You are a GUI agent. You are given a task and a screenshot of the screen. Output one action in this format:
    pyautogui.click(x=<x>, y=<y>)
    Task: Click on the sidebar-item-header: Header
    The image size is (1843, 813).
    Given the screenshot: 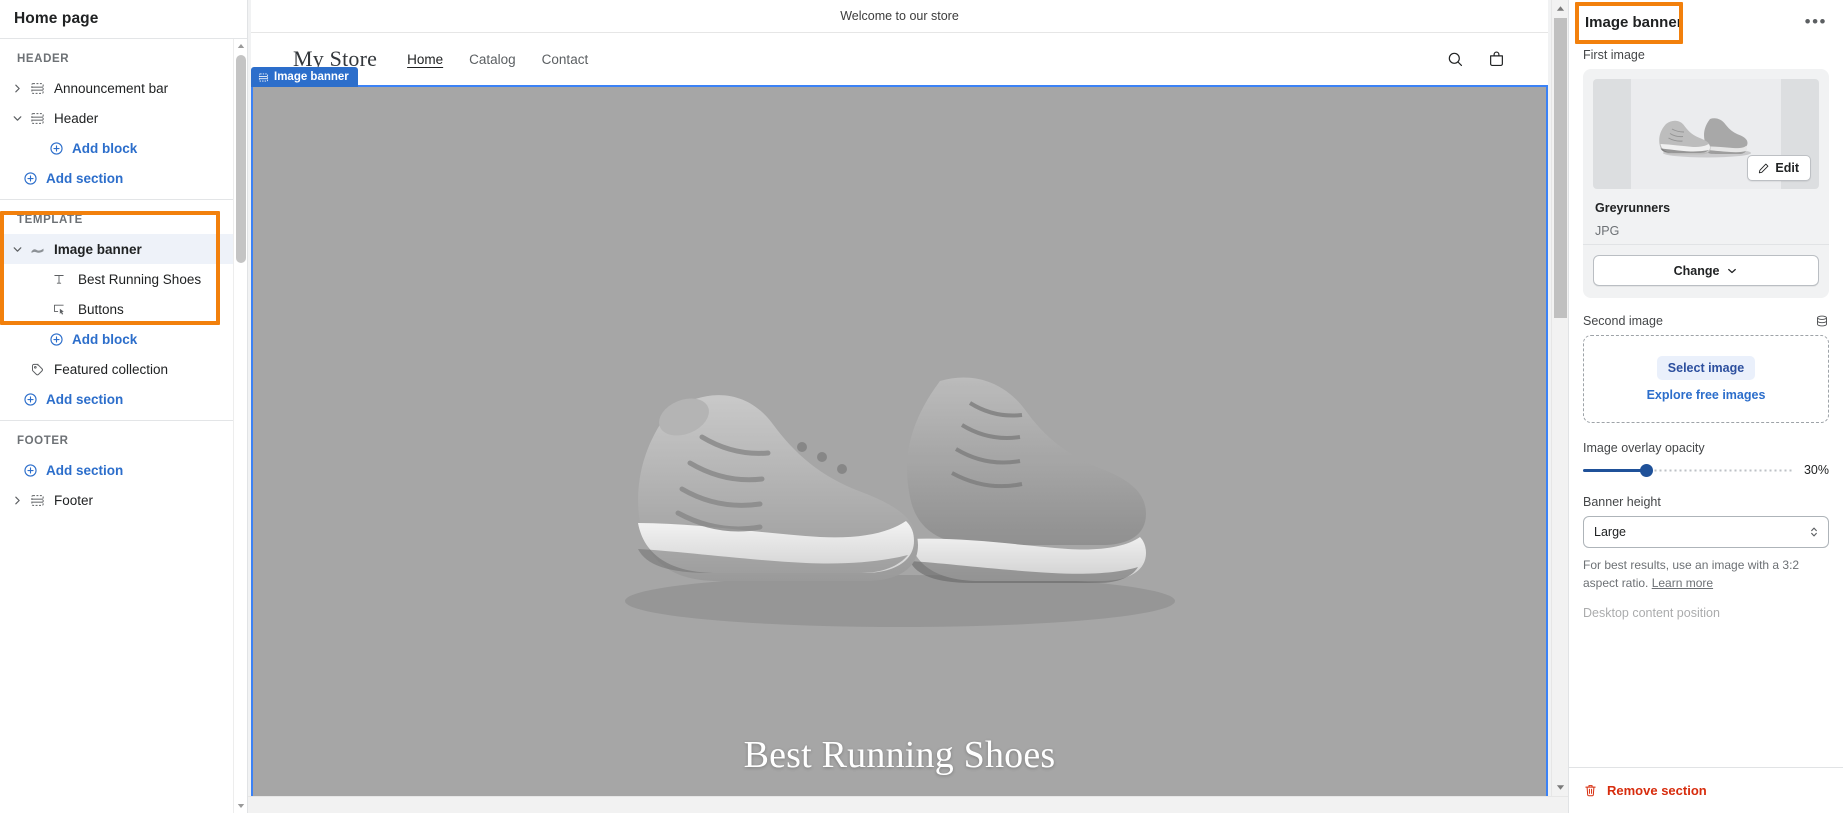 What is the action you would take?
    pyautogui.click(x=123, y=118)
    